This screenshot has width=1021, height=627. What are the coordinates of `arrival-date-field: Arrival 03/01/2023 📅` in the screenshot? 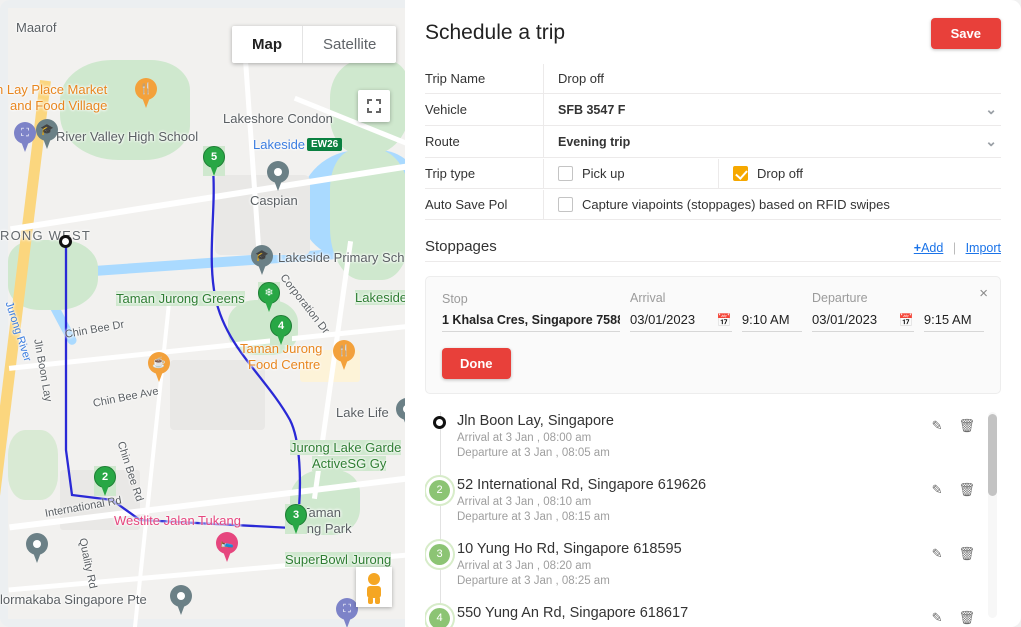 It's located at (681, 311).